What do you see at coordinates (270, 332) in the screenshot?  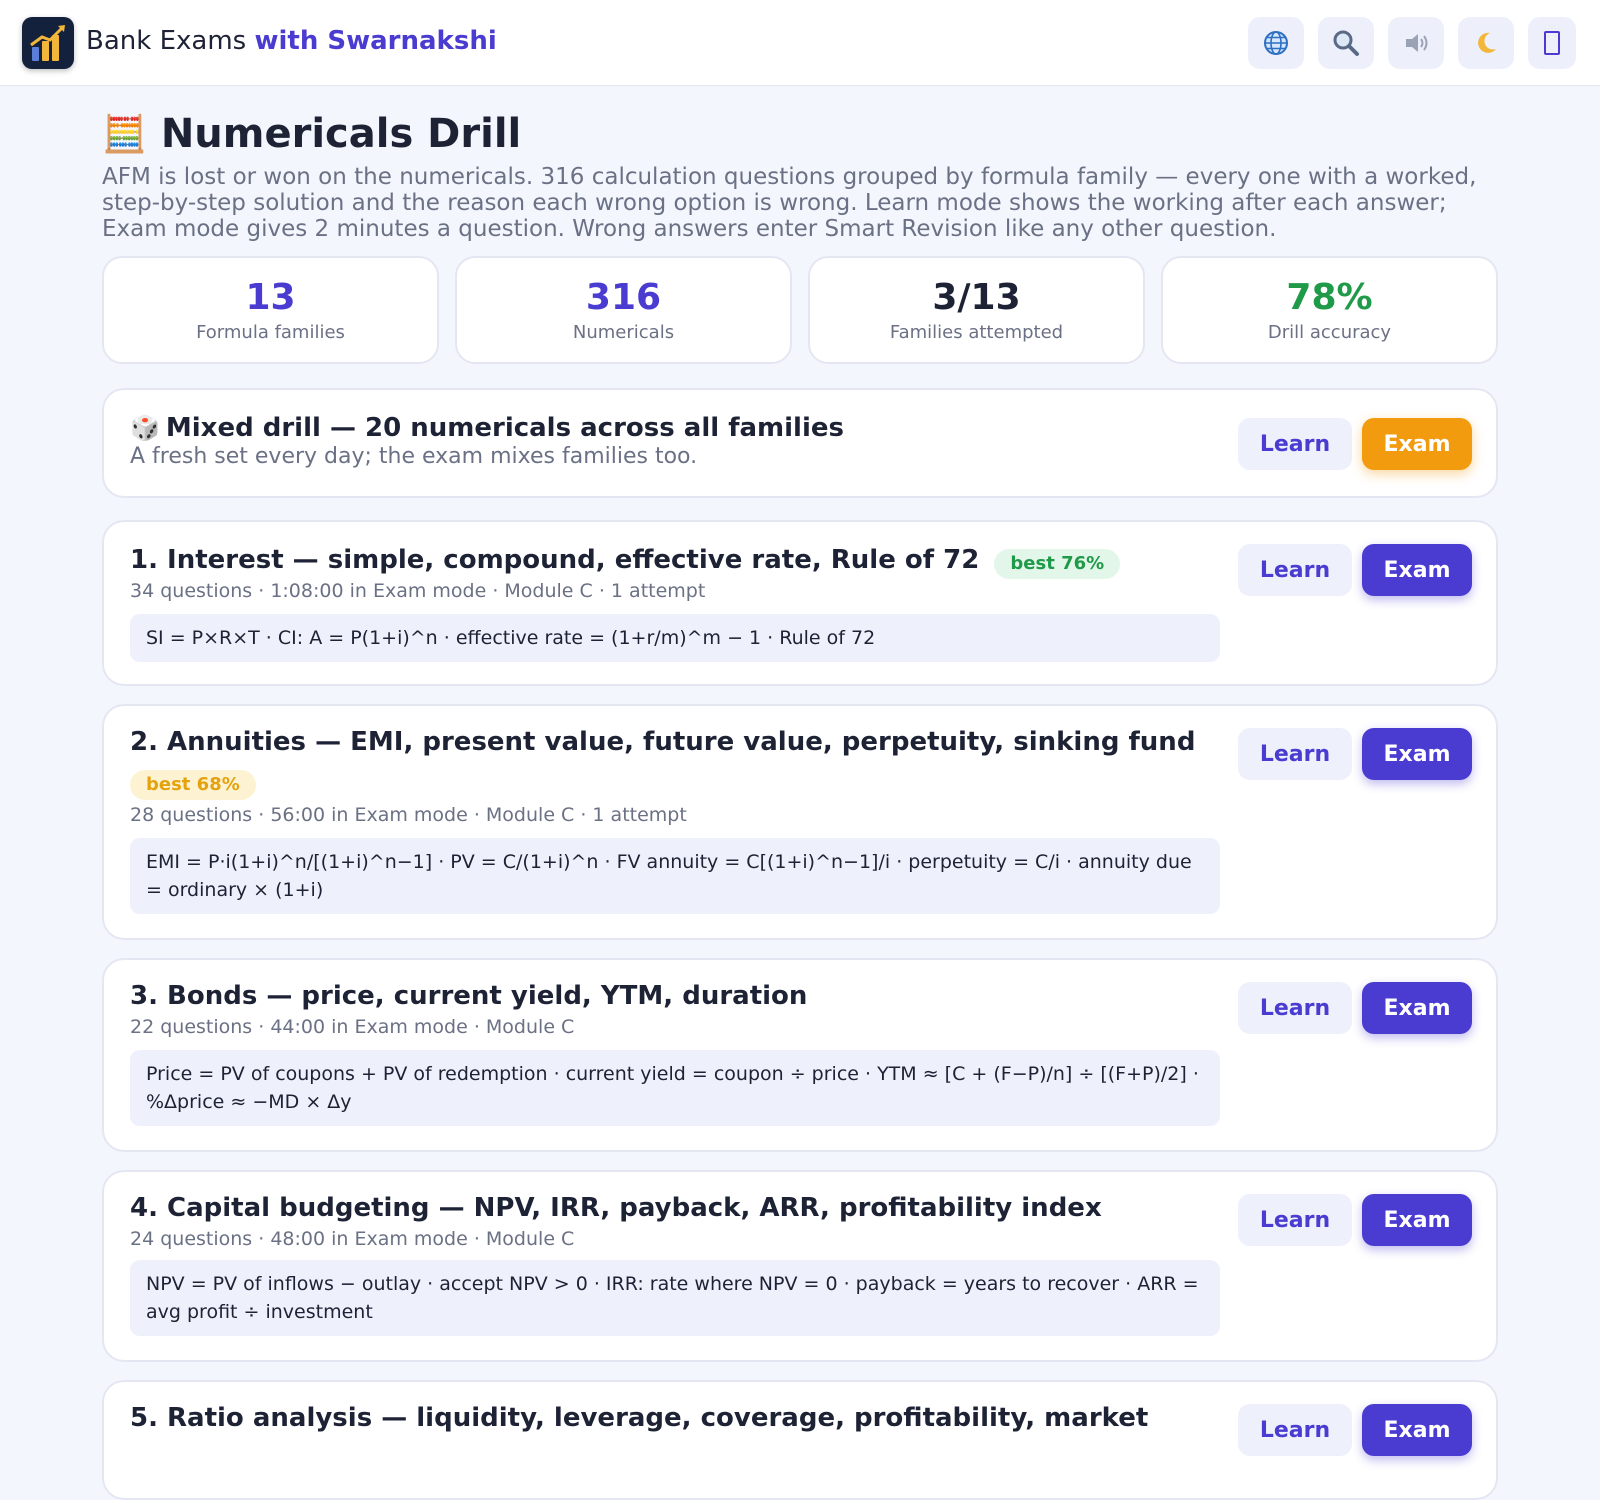 I see `stat-label: Formula families` at bounding box center [270, 332].